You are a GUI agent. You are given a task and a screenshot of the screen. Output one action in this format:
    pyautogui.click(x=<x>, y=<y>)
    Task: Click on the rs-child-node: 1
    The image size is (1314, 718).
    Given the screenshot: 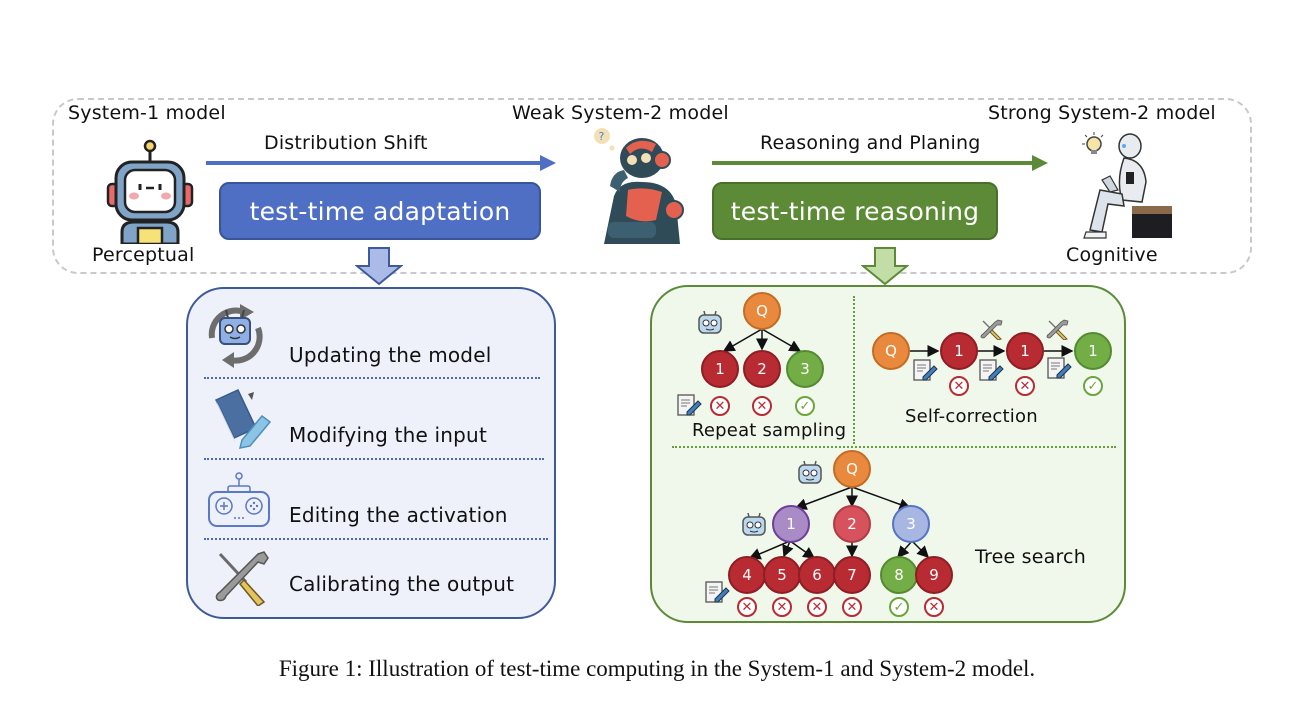 What is the action you would take?
    pyautogui.click(x=720, y=369)
    